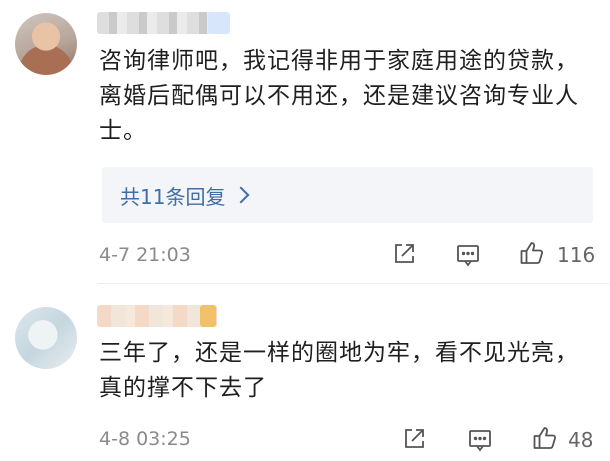  Describe the element at coordinates (145, 439) in the screenshot. I see `comment-timestamp: 4-8 03:25` at that location.